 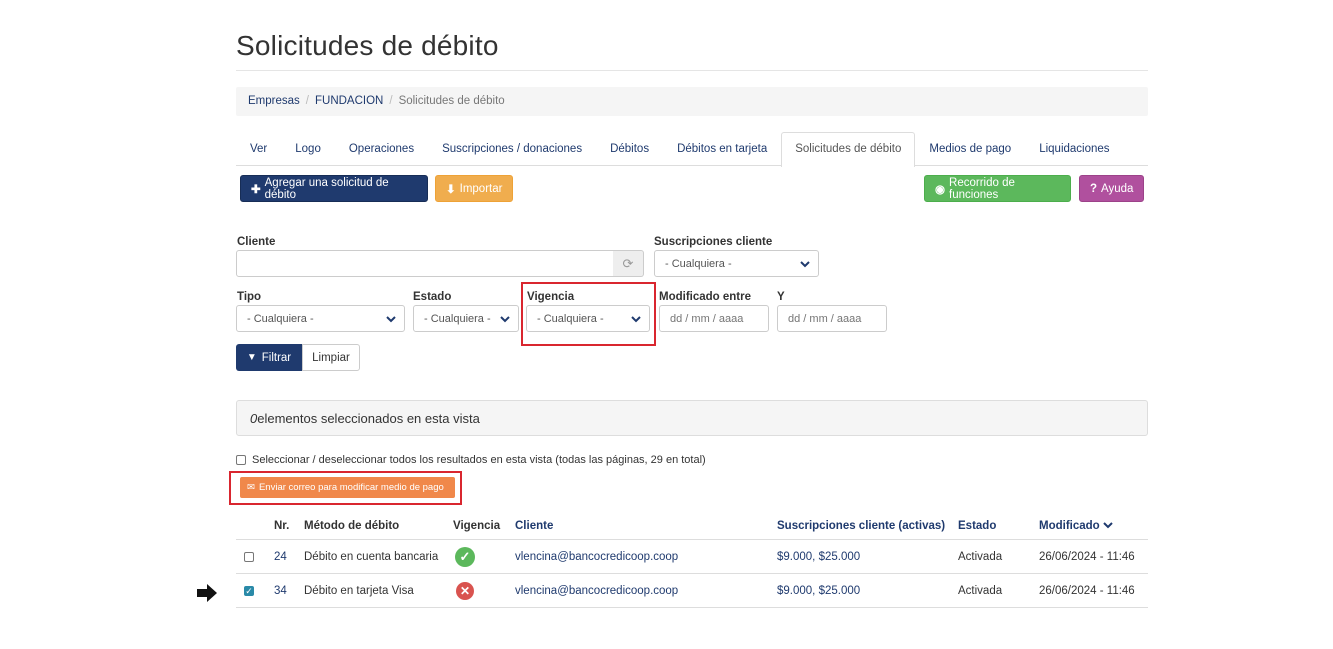 What do you see at coordinates (736, 263) in the screenshot?
I see `suscripciones-select: - Cualquiera -` at bounding box center [736, 263].